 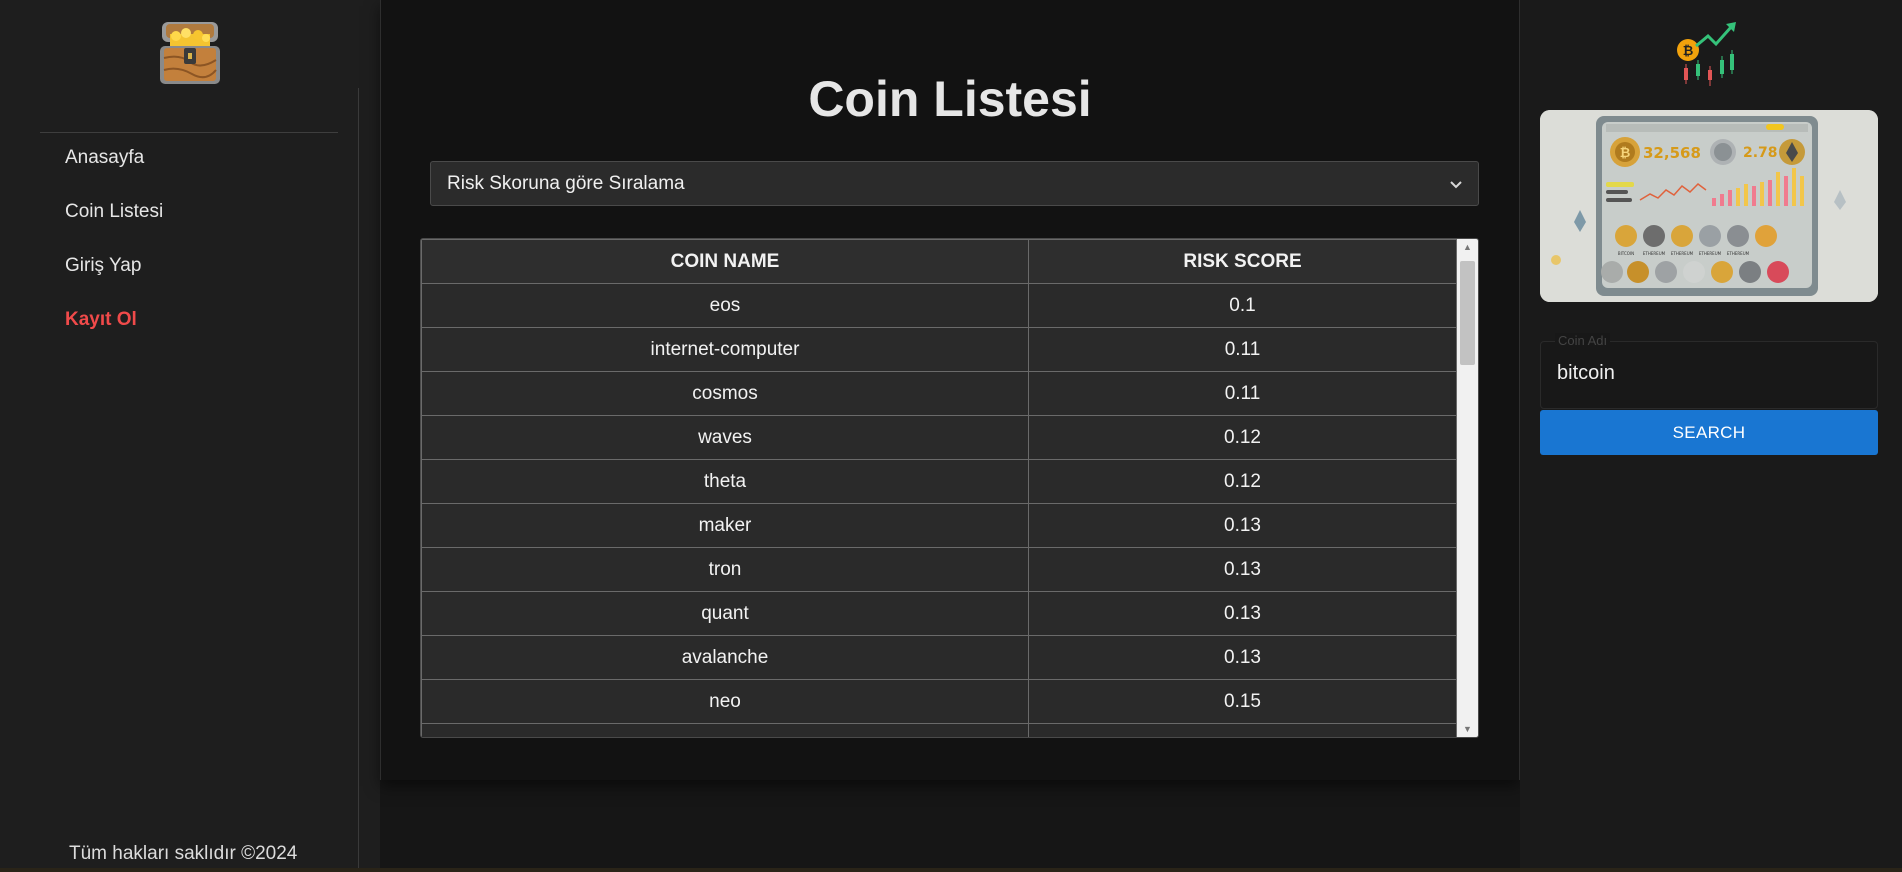 I want to click on table-row: quant 0.13, so click(x=939, y=613).